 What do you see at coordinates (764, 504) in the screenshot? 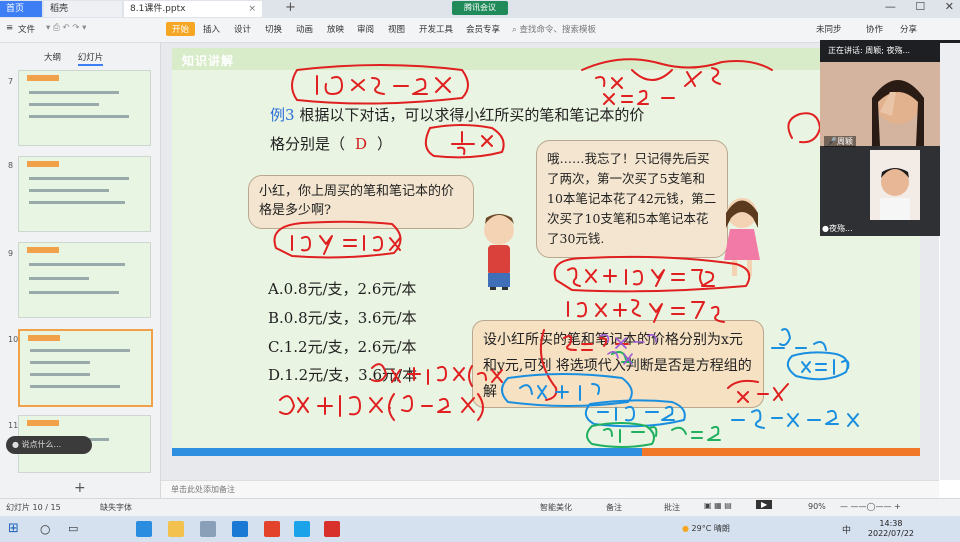
I see `play-slideshow-button: ▶` at bounding box center [764, 504].